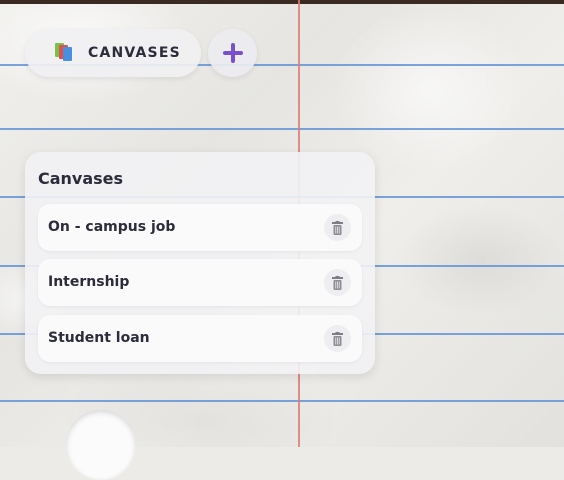  Describe the element at coordinates (101, 445) in the screenshot. I see `punch-hole` at that location.